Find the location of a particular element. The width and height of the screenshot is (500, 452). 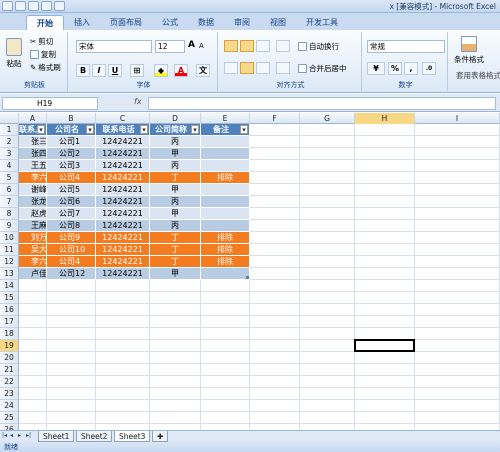

paste-button: 粘贴 is located at coordinates (14, 53).